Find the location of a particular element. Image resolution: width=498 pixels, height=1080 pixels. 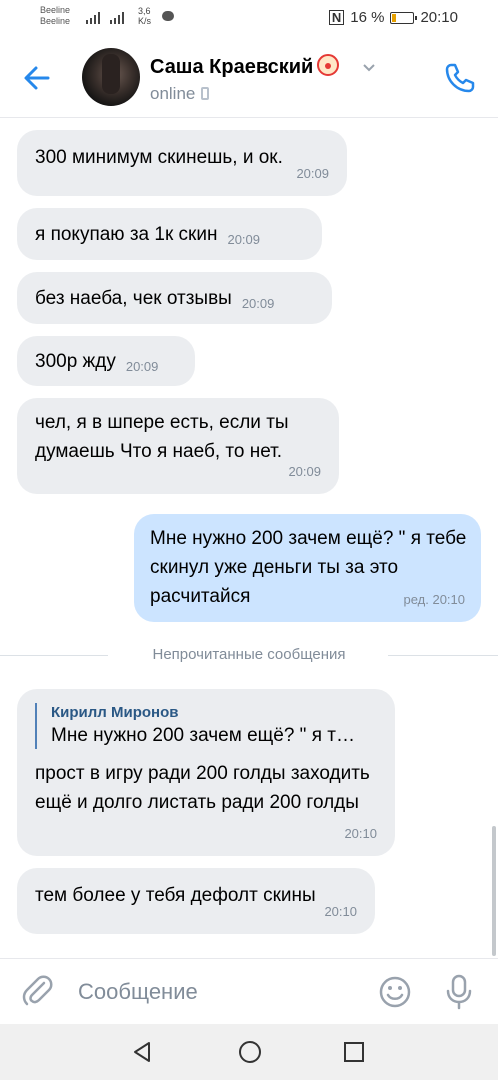

call-button is located at coordinates (460, 78).